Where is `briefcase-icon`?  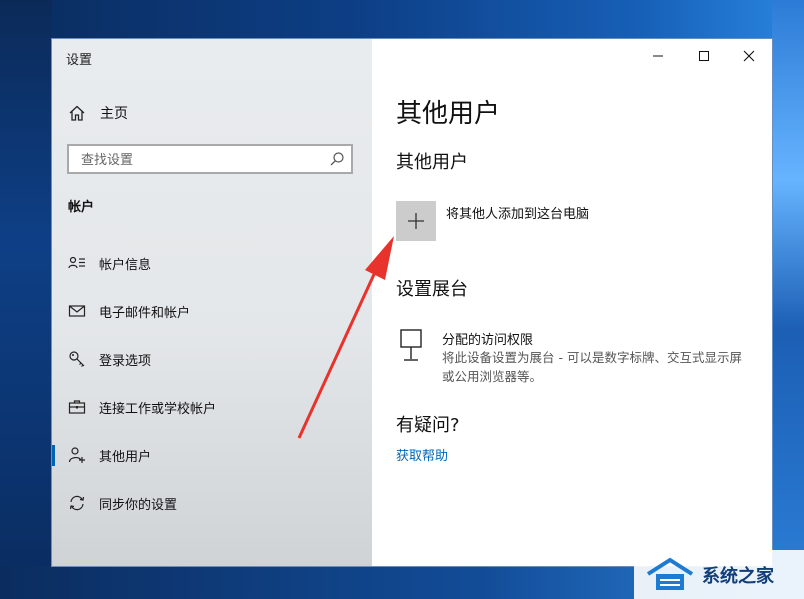 briefcase-icon is located at coordinates (77, 407).